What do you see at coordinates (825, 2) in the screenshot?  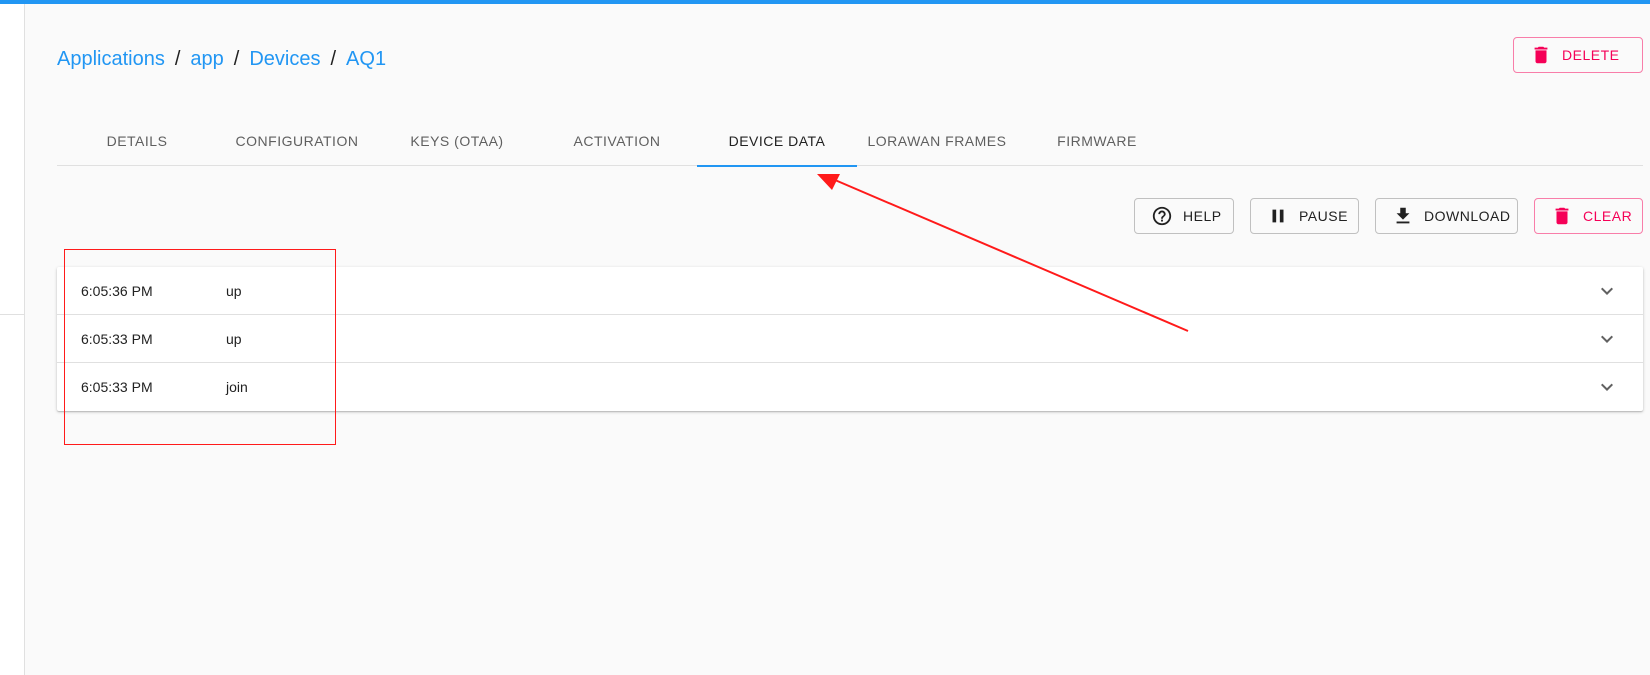 I see `top-accent-bar` at bounding box center [825, 2].